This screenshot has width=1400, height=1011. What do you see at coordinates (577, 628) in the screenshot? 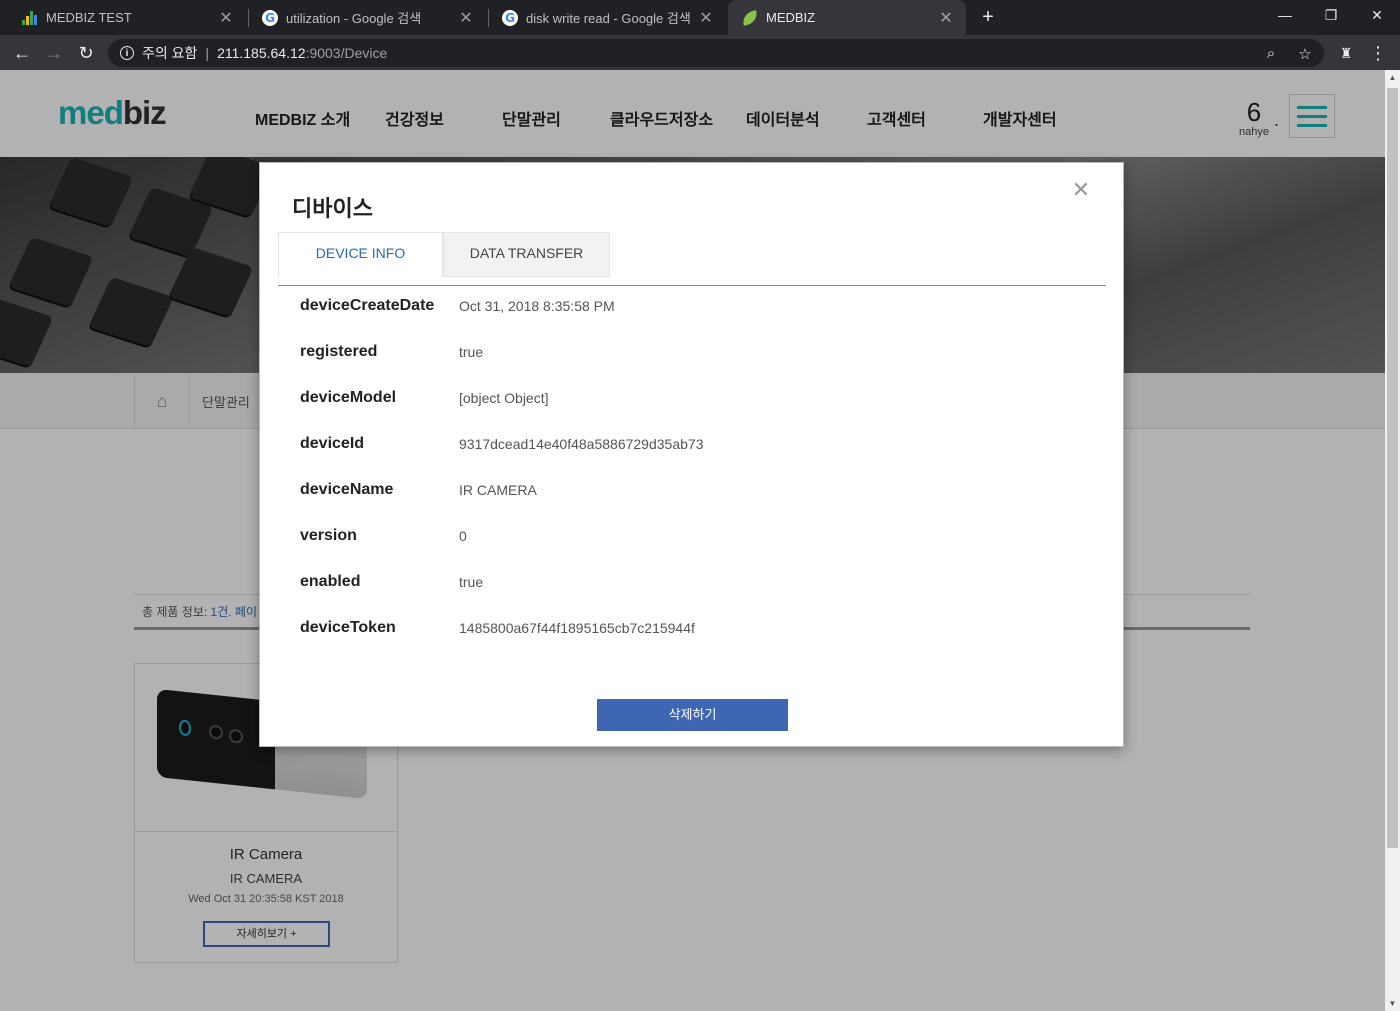
I see `field-value: 1485800a67f44f1895165cb7c215944f` at bounding box center [577, 628].